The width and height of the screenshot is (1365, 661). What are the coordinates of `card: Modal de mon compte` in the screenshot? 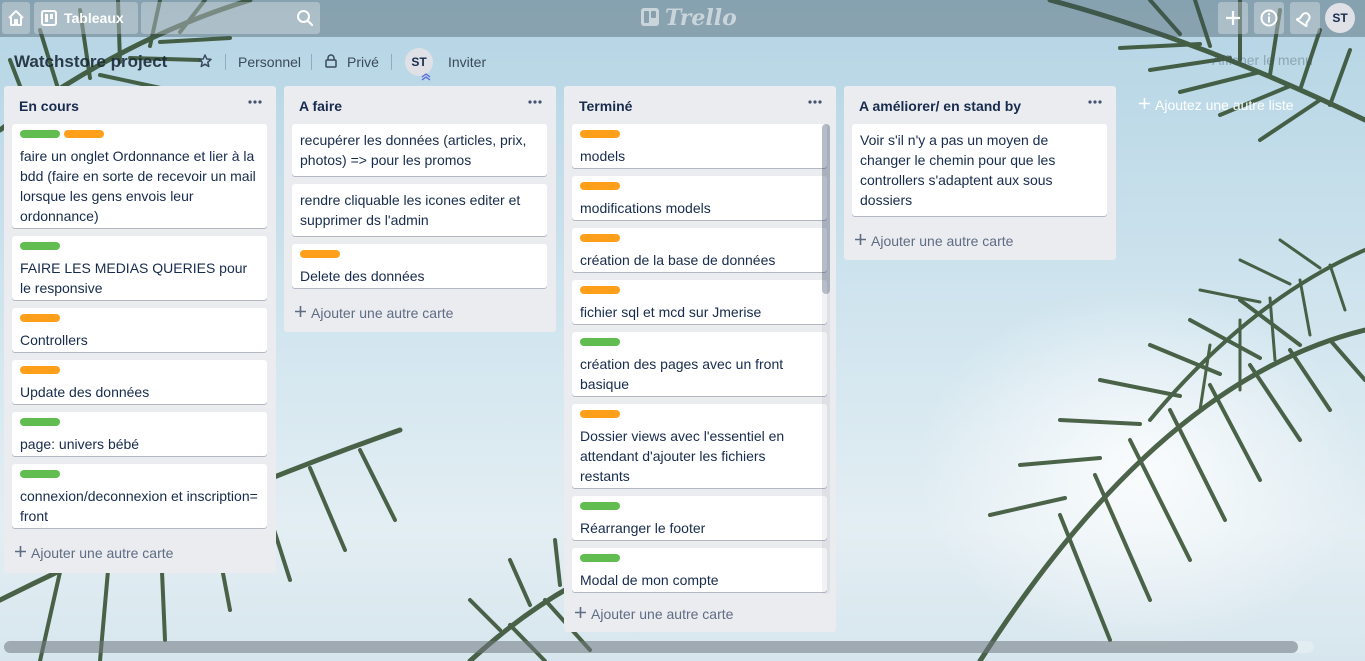 It's located at (699, 570).